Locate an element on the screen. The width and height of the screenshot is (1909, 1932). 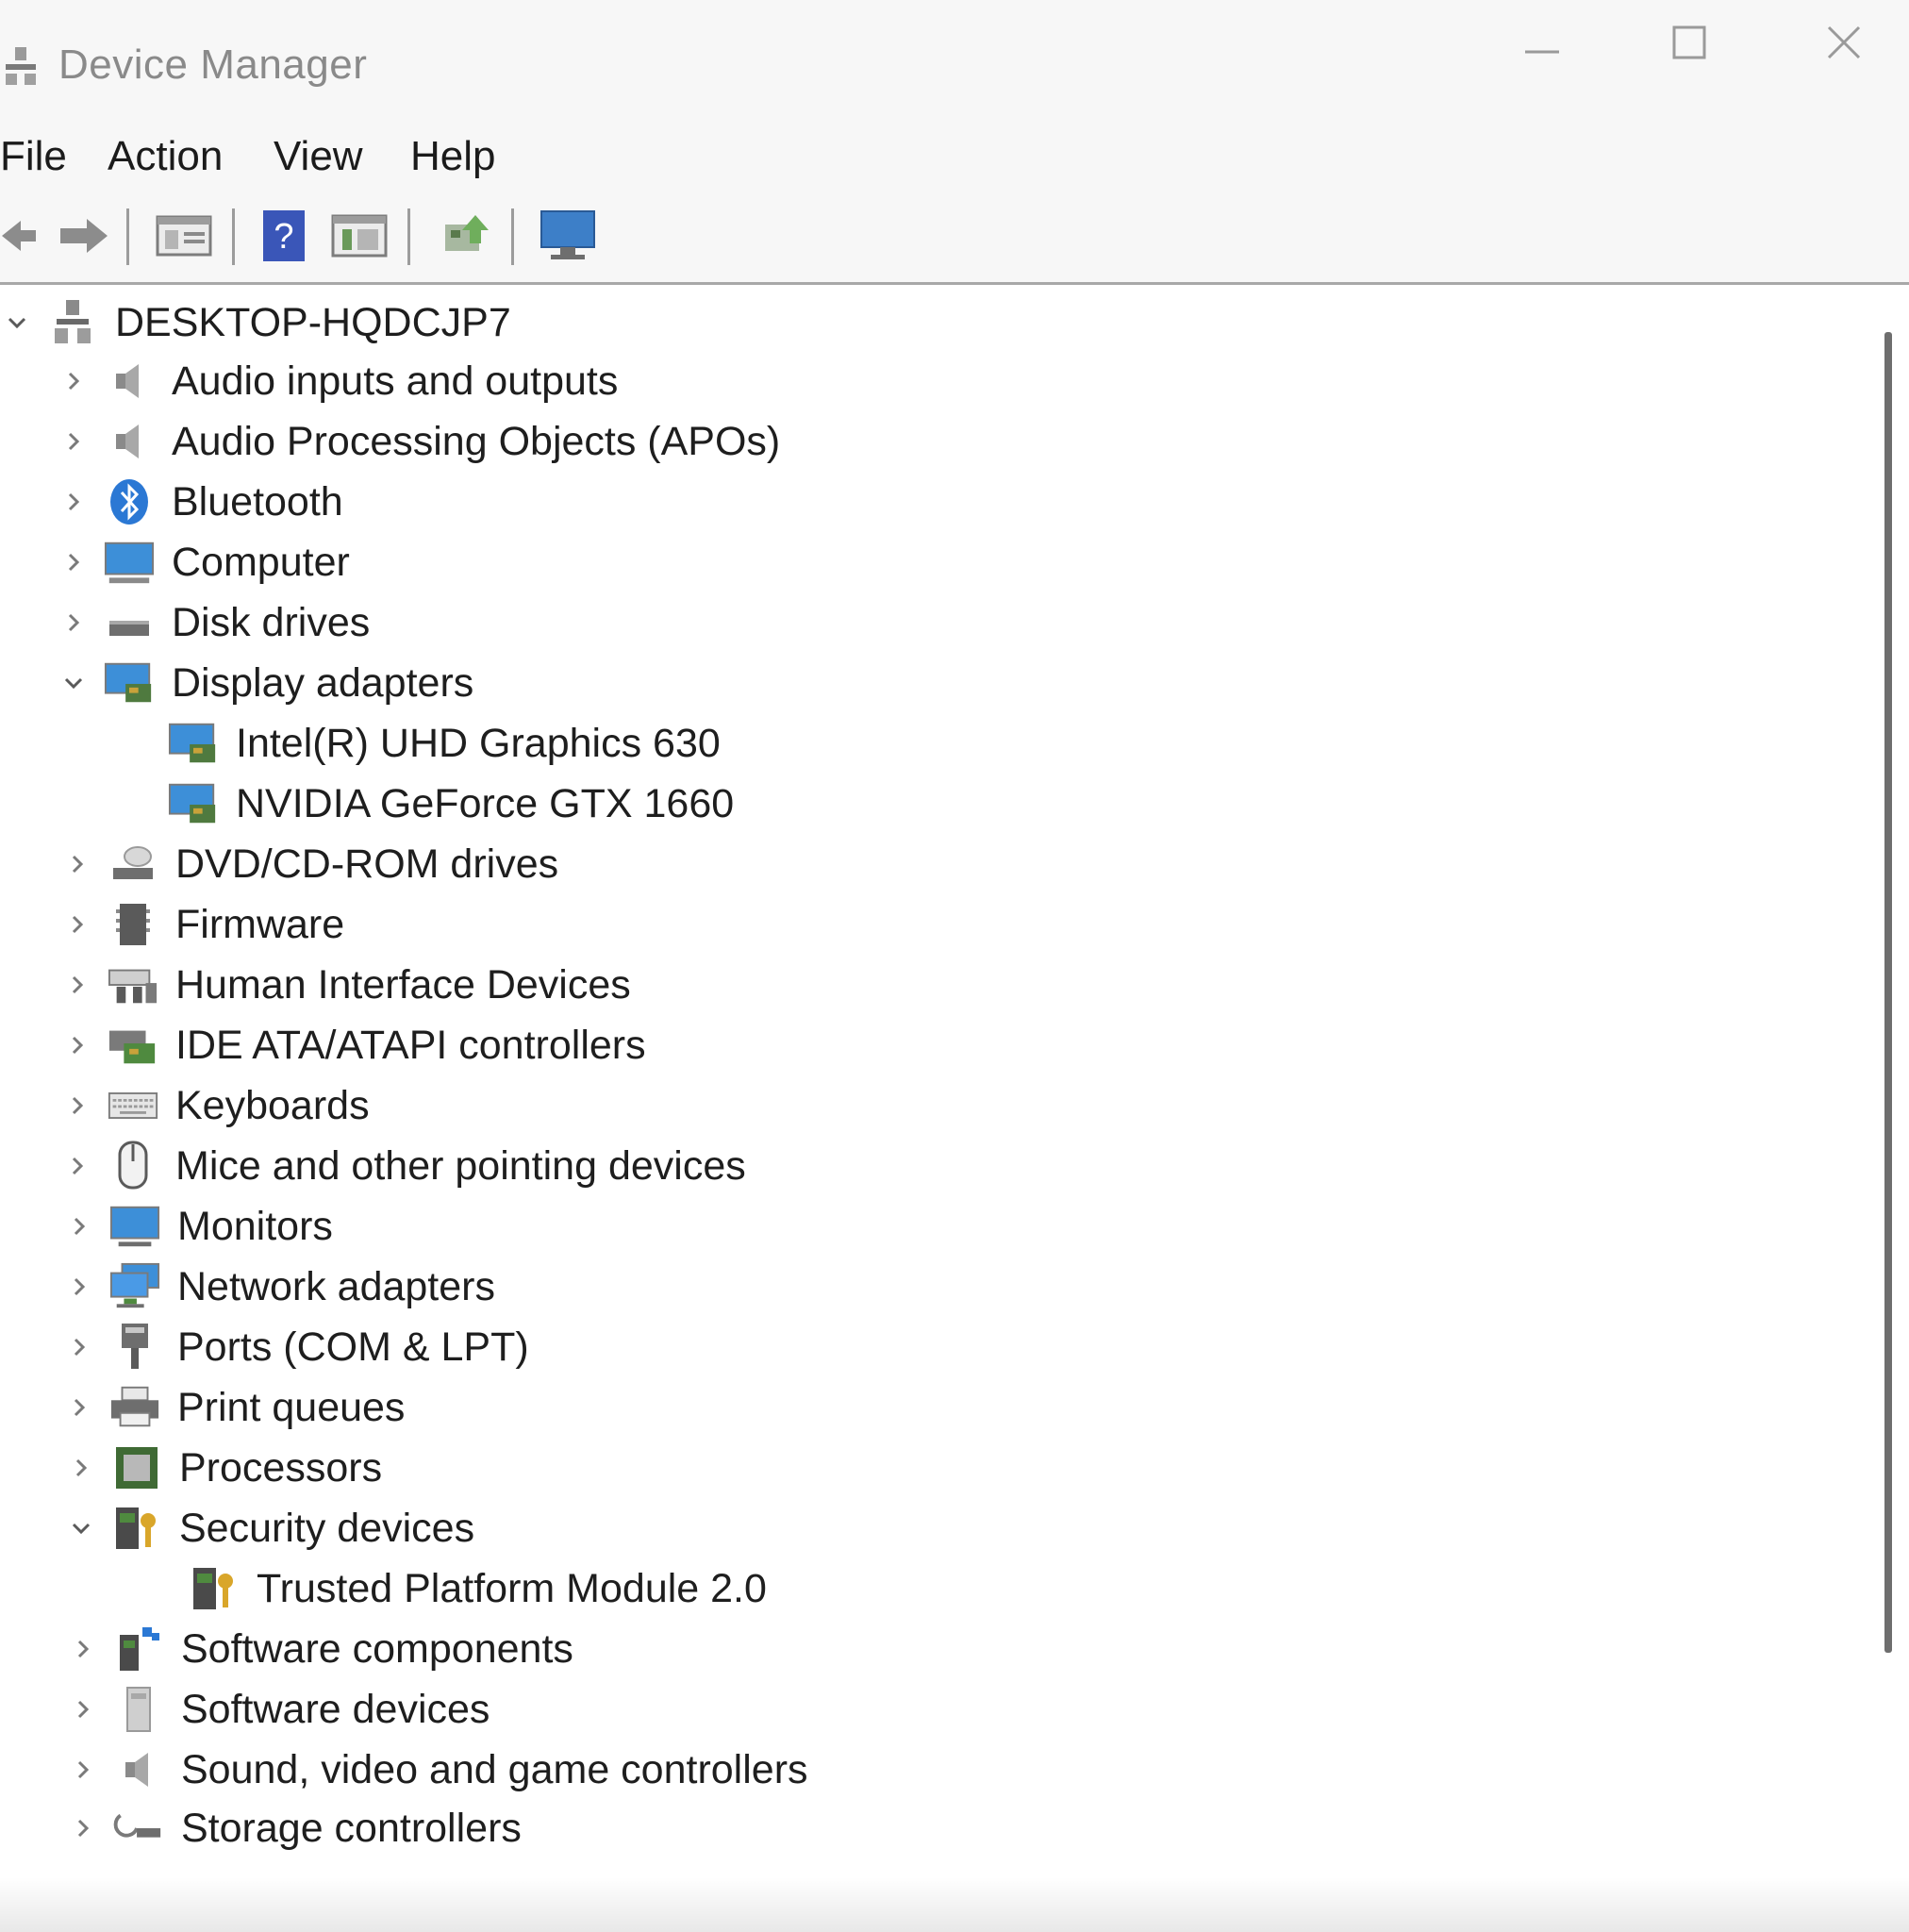
category-disk-drives: Disk drives is located at coordinates (214, 622).